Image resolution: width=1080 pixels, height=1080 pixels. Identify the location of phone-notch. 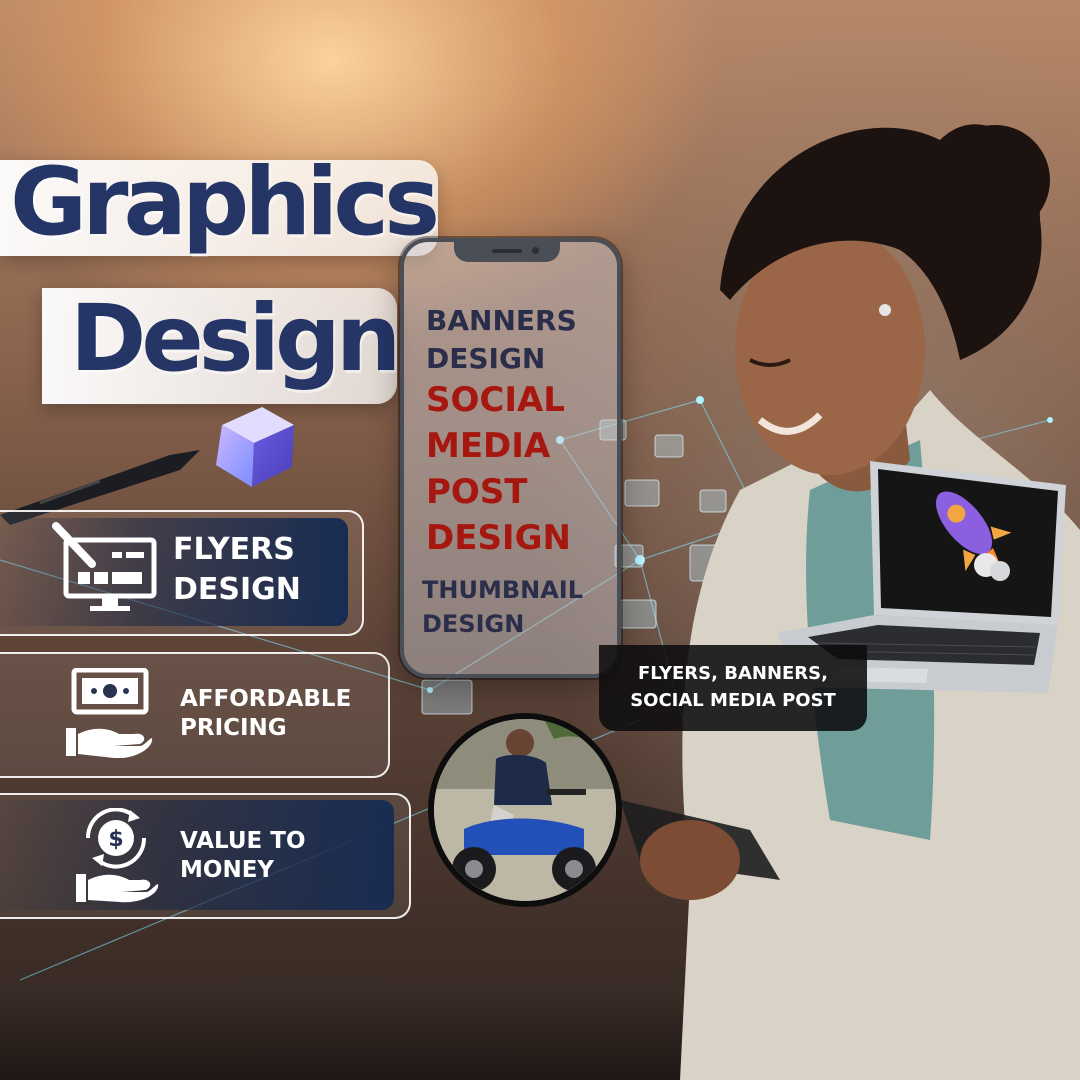
(507, 251).